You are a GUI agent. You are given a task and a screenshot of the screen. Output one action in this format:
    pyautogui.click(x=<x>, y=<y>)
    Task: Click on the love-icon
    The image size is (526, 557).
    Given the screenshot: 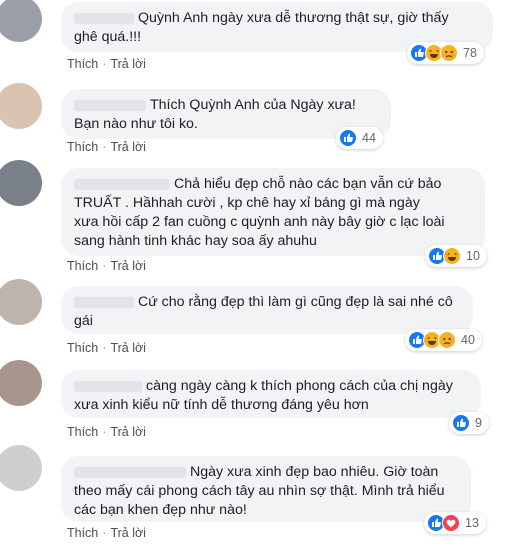 What is the action you would take?
    pyautogui.click(x=451, y=523)
    